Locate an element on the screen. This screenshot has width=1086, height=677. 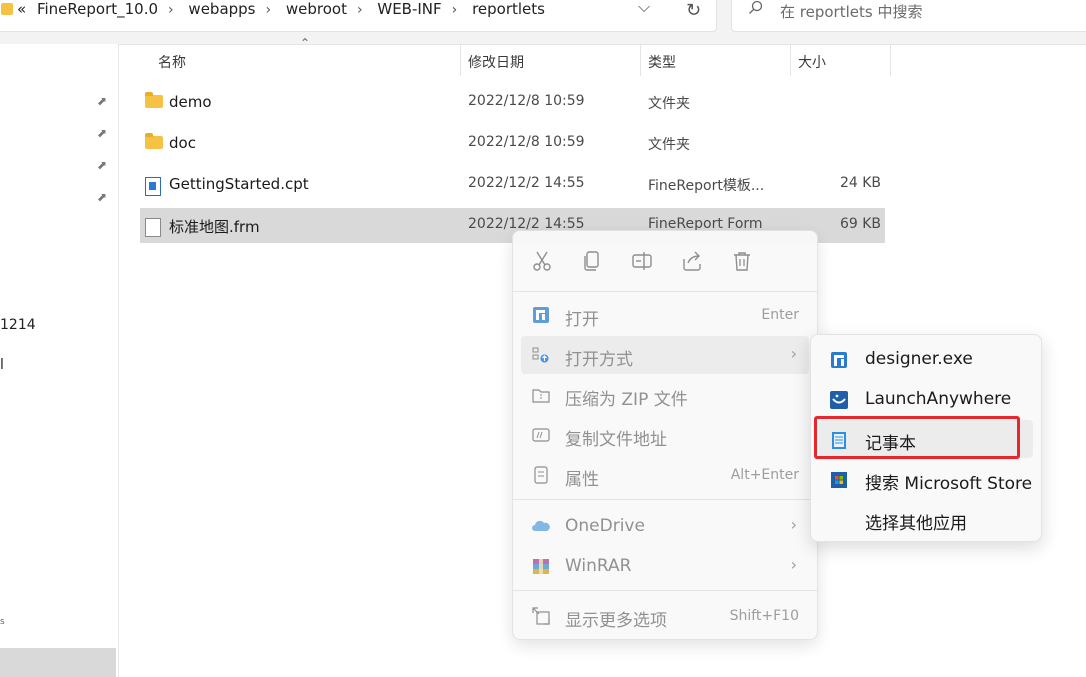
menu-item-open: 打开 Enter is located at coordinates (665, 315).